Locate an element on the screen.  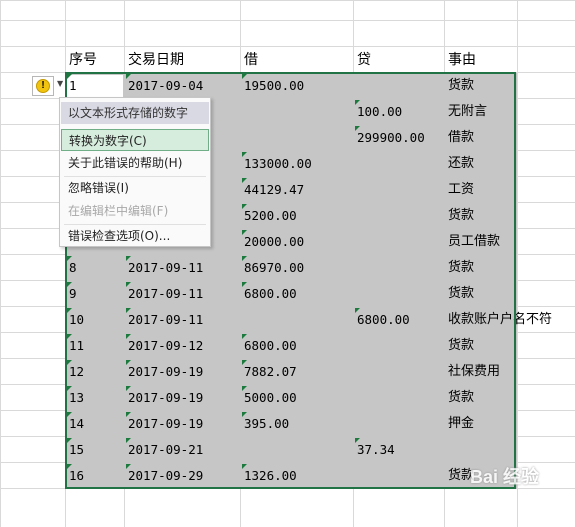
error-check-button: ! is located at coordinates (43, 86).